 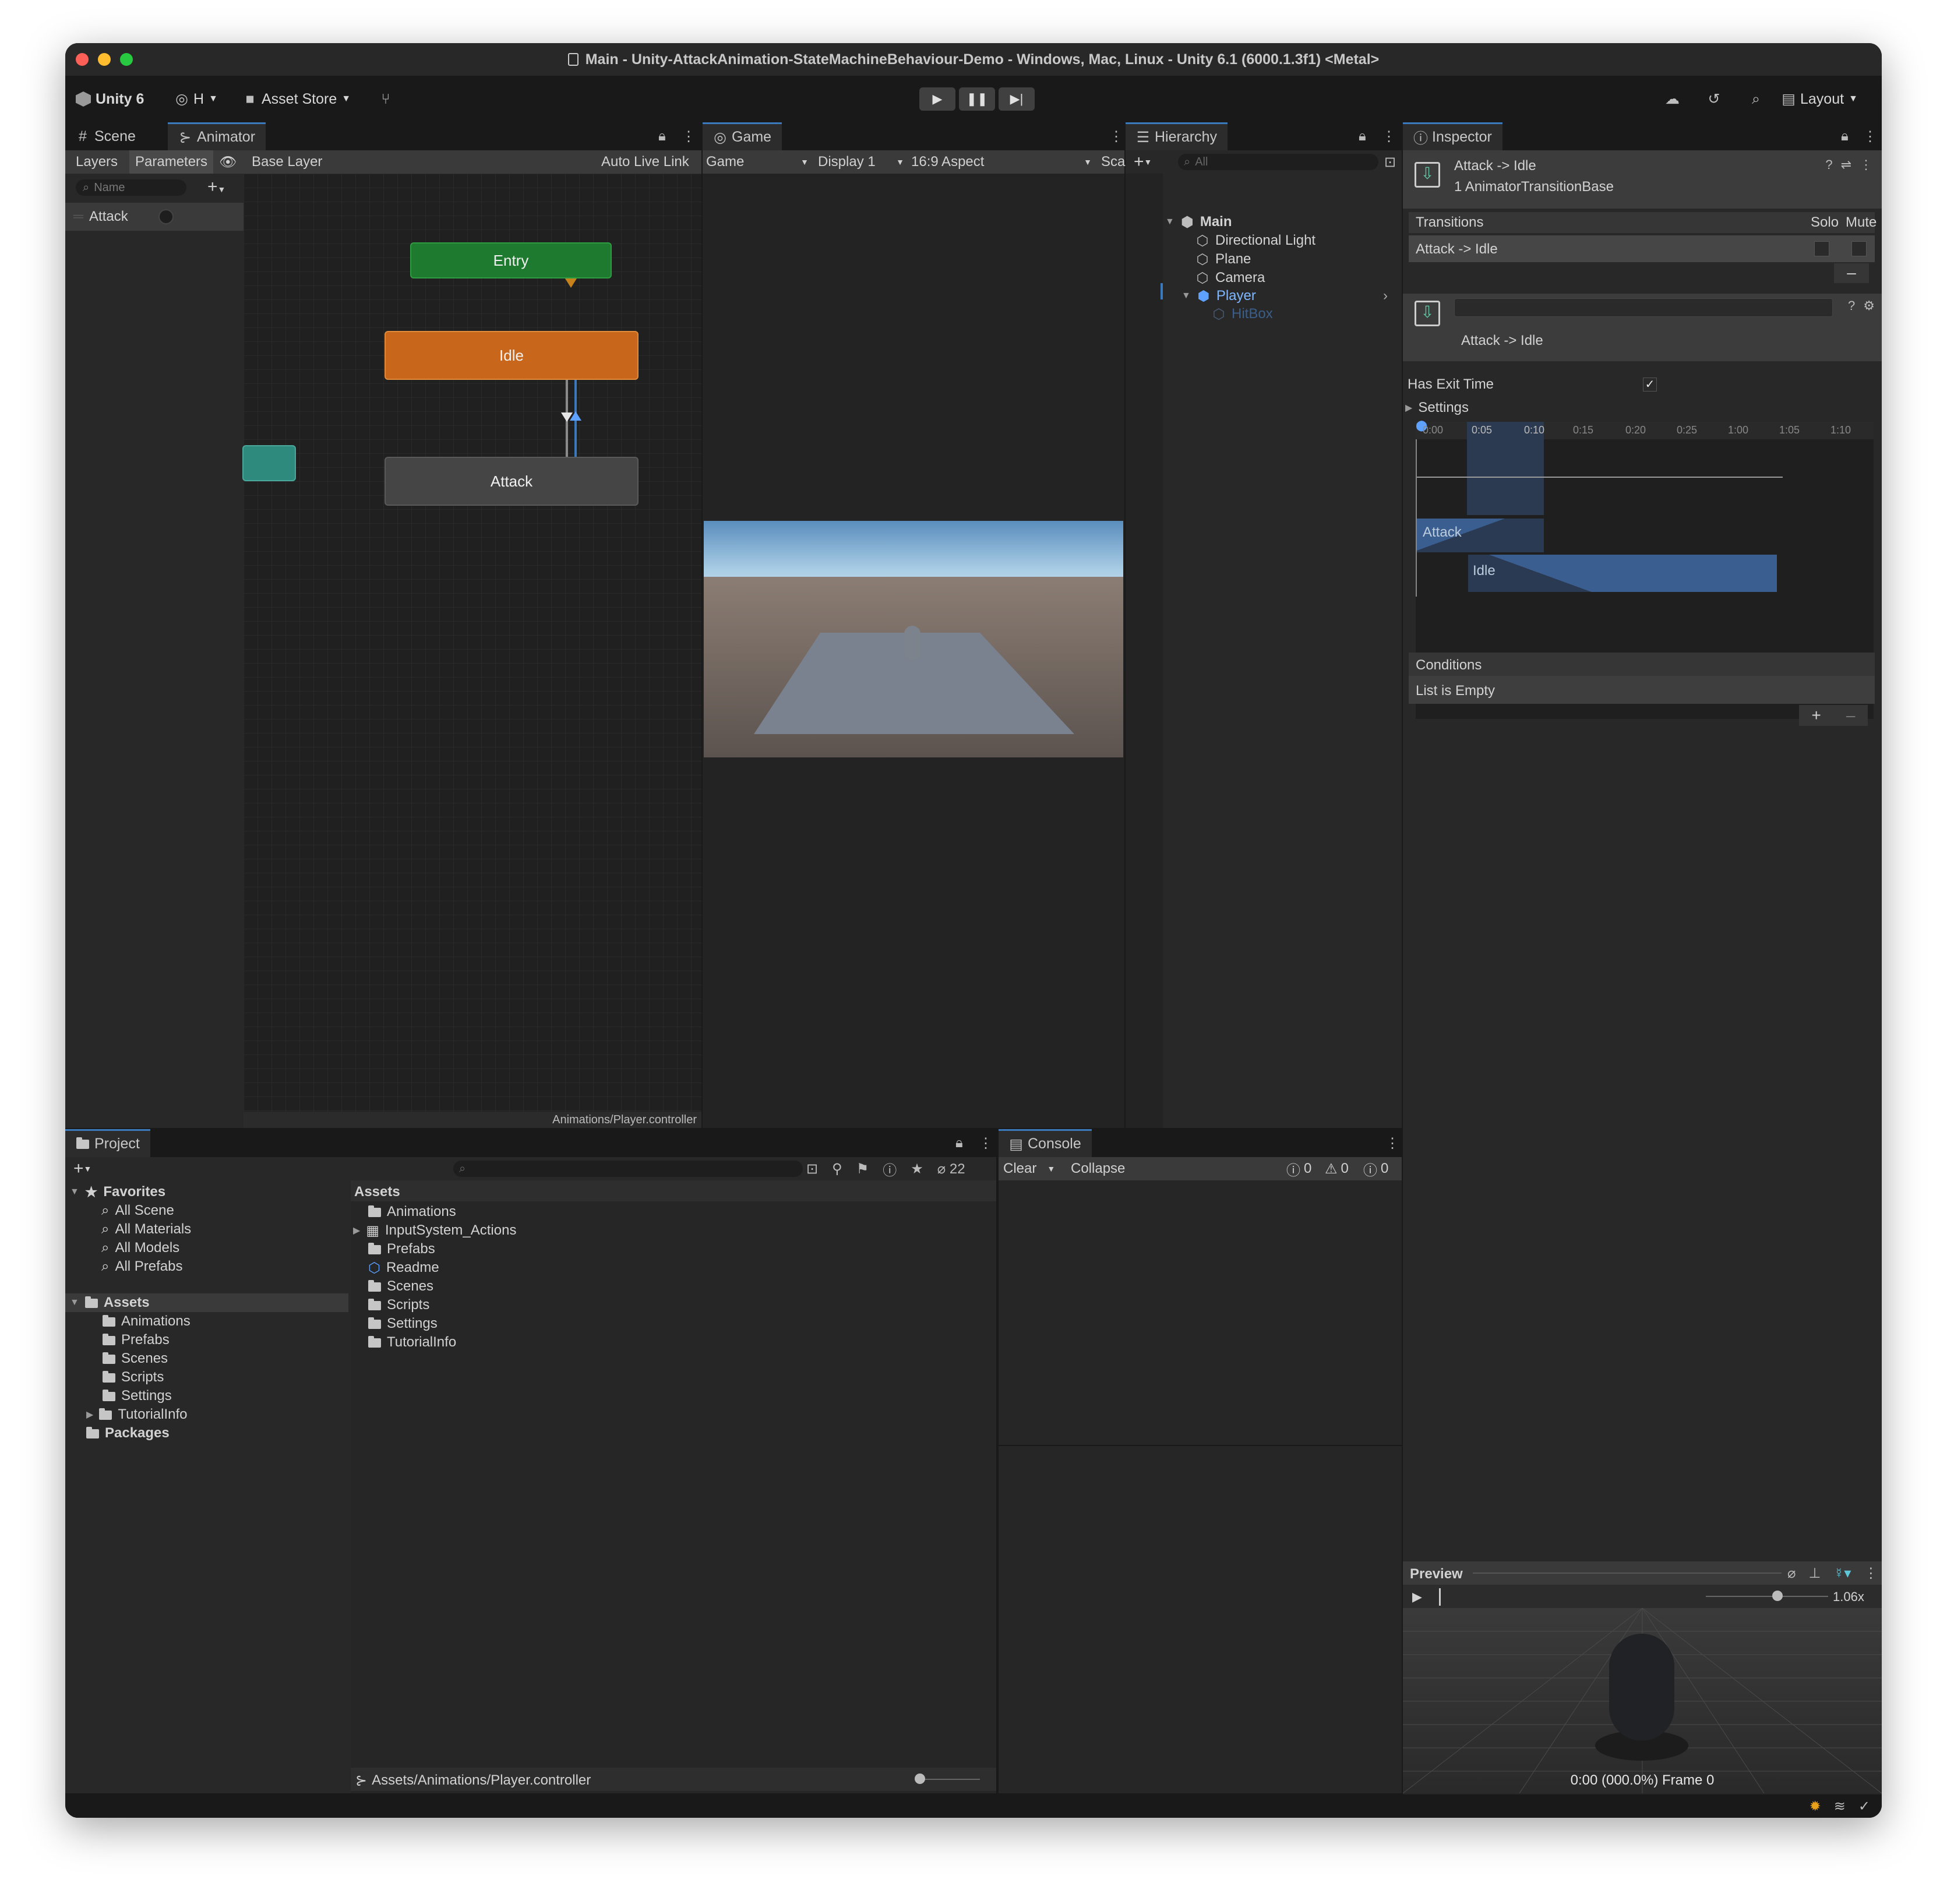 What do you see at coordinates (977, 99) in the screenshot?
I see `pause-button: ❚❚` at bounding box center [977, 99].